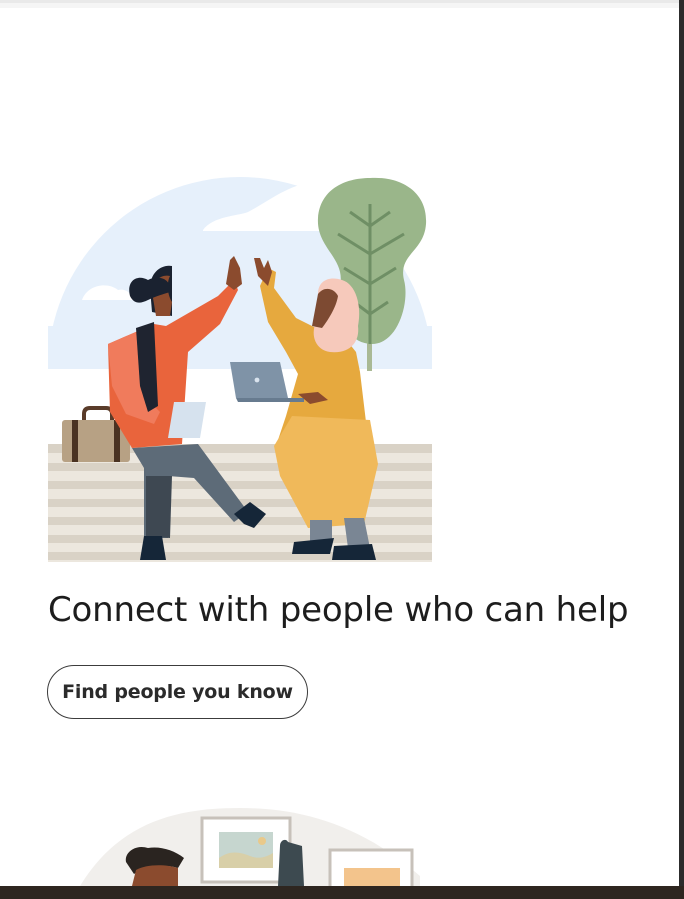 This screenshot has height=899, width=684. I want to click on desk-illustration, so click(250, 846).